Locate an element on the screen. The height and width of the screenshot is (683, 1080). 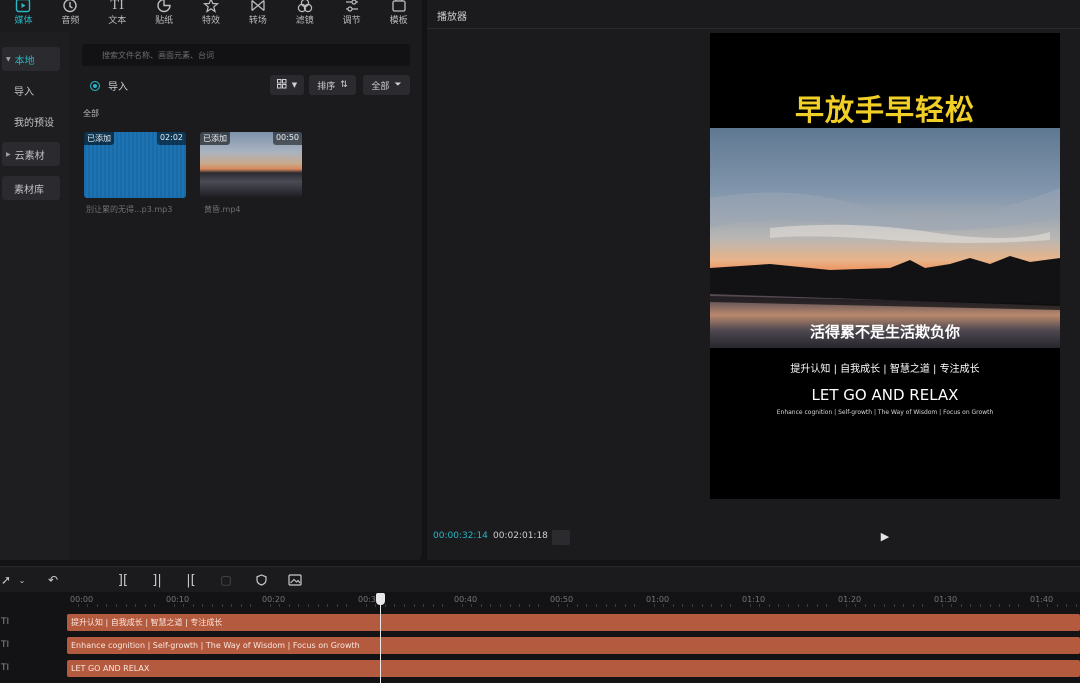
image-icon is located at coordinates (295, 580).